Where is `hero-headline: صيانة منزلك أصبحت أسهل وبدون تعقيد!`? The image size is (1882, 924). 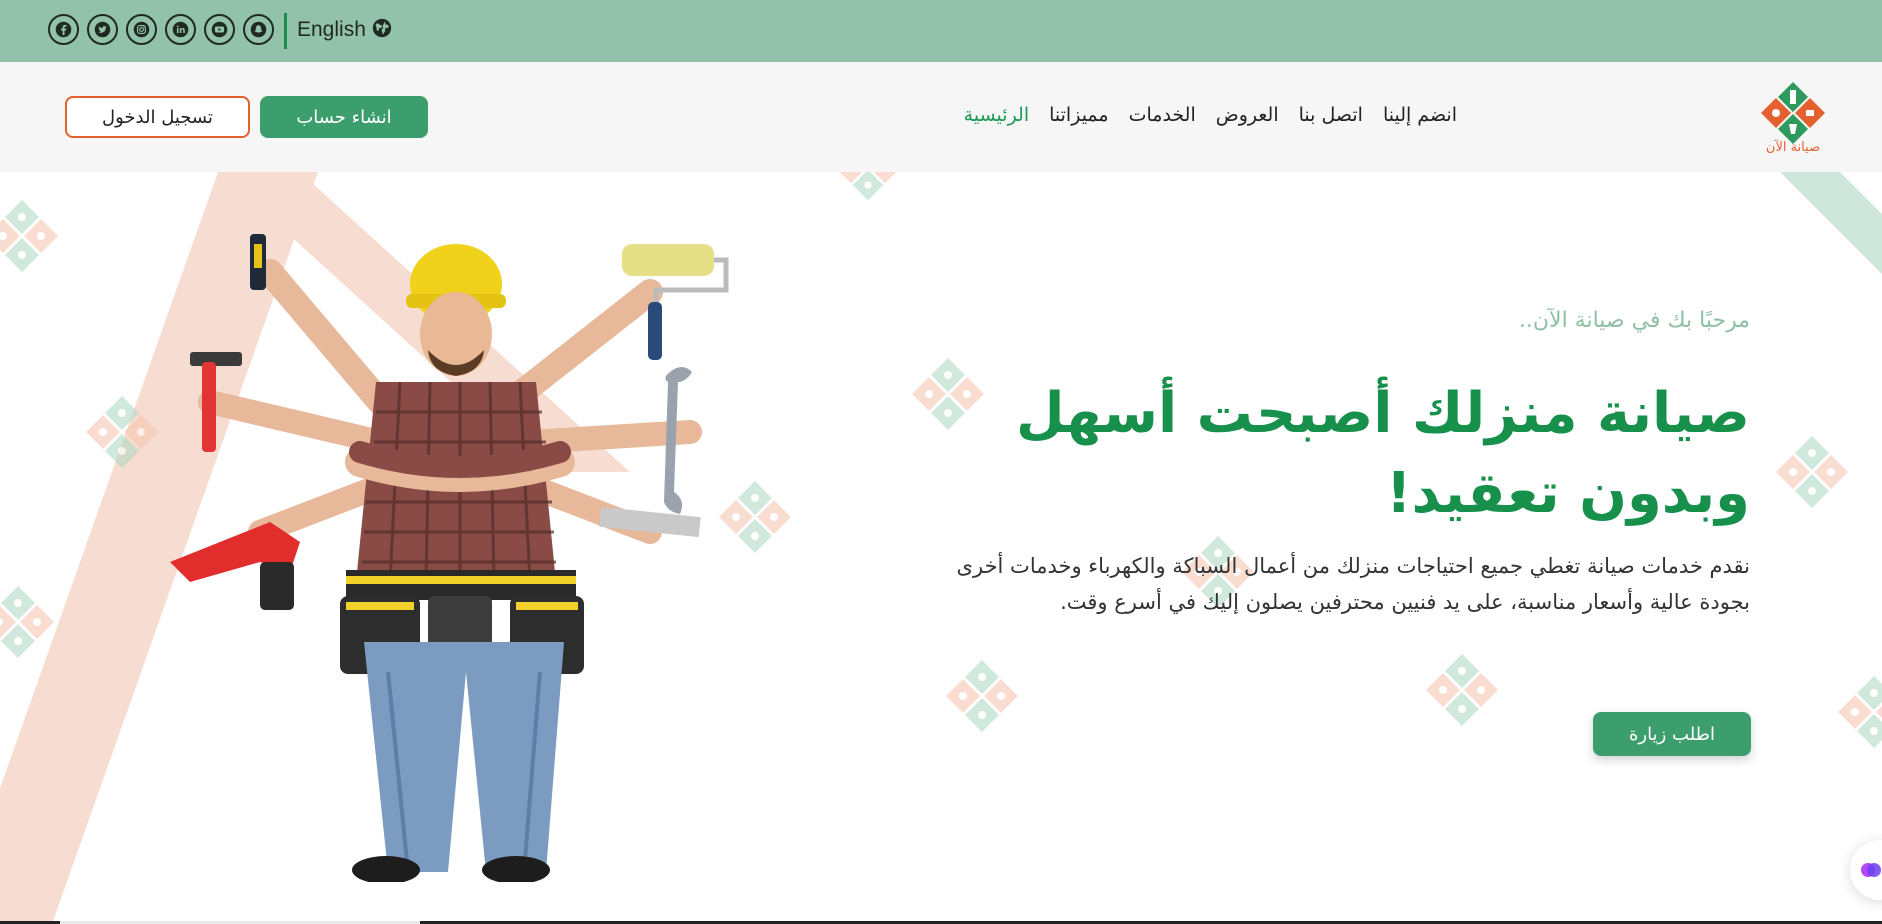 hero-headline: صيانة منزلك أصبحت أسهل وبدون تعقيد! is located at coordinates (1382, 453).